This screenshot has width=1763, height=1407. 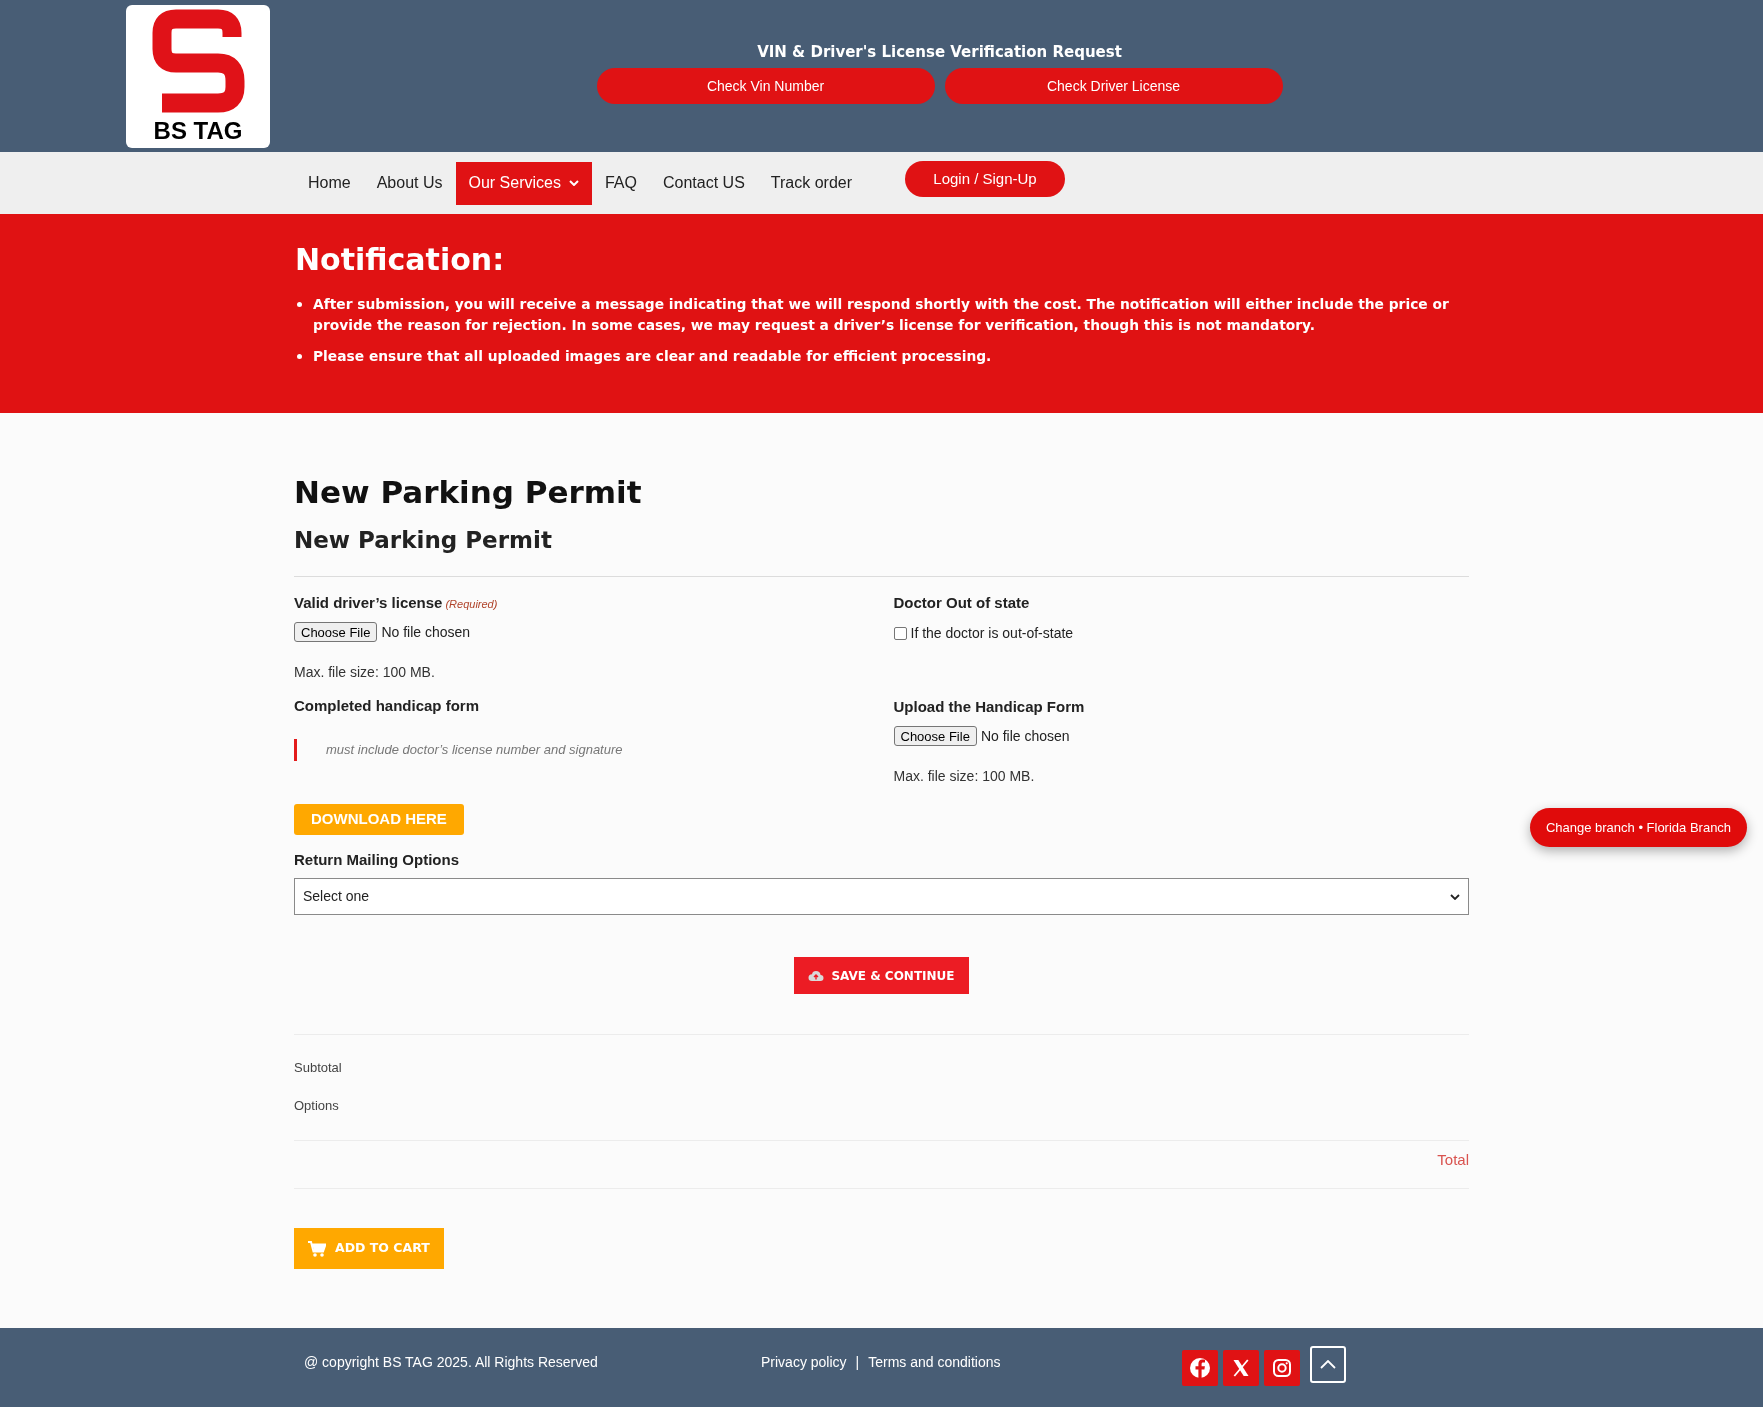 I want to click on nav-item: Track order, so click(x=811, y=183).